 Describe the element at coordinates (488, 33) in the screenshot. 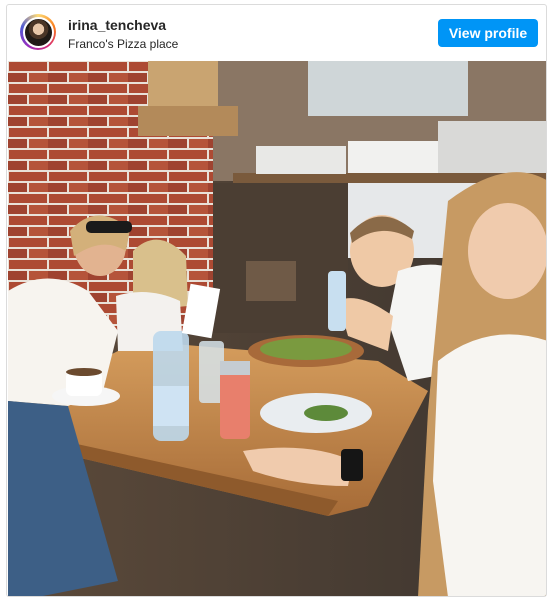

I see `view-profile-button: View profile` at that location.